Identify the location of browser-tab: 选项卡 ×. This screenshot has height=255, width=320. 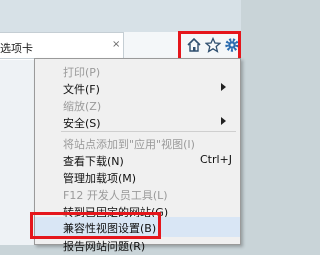
(62, 45).